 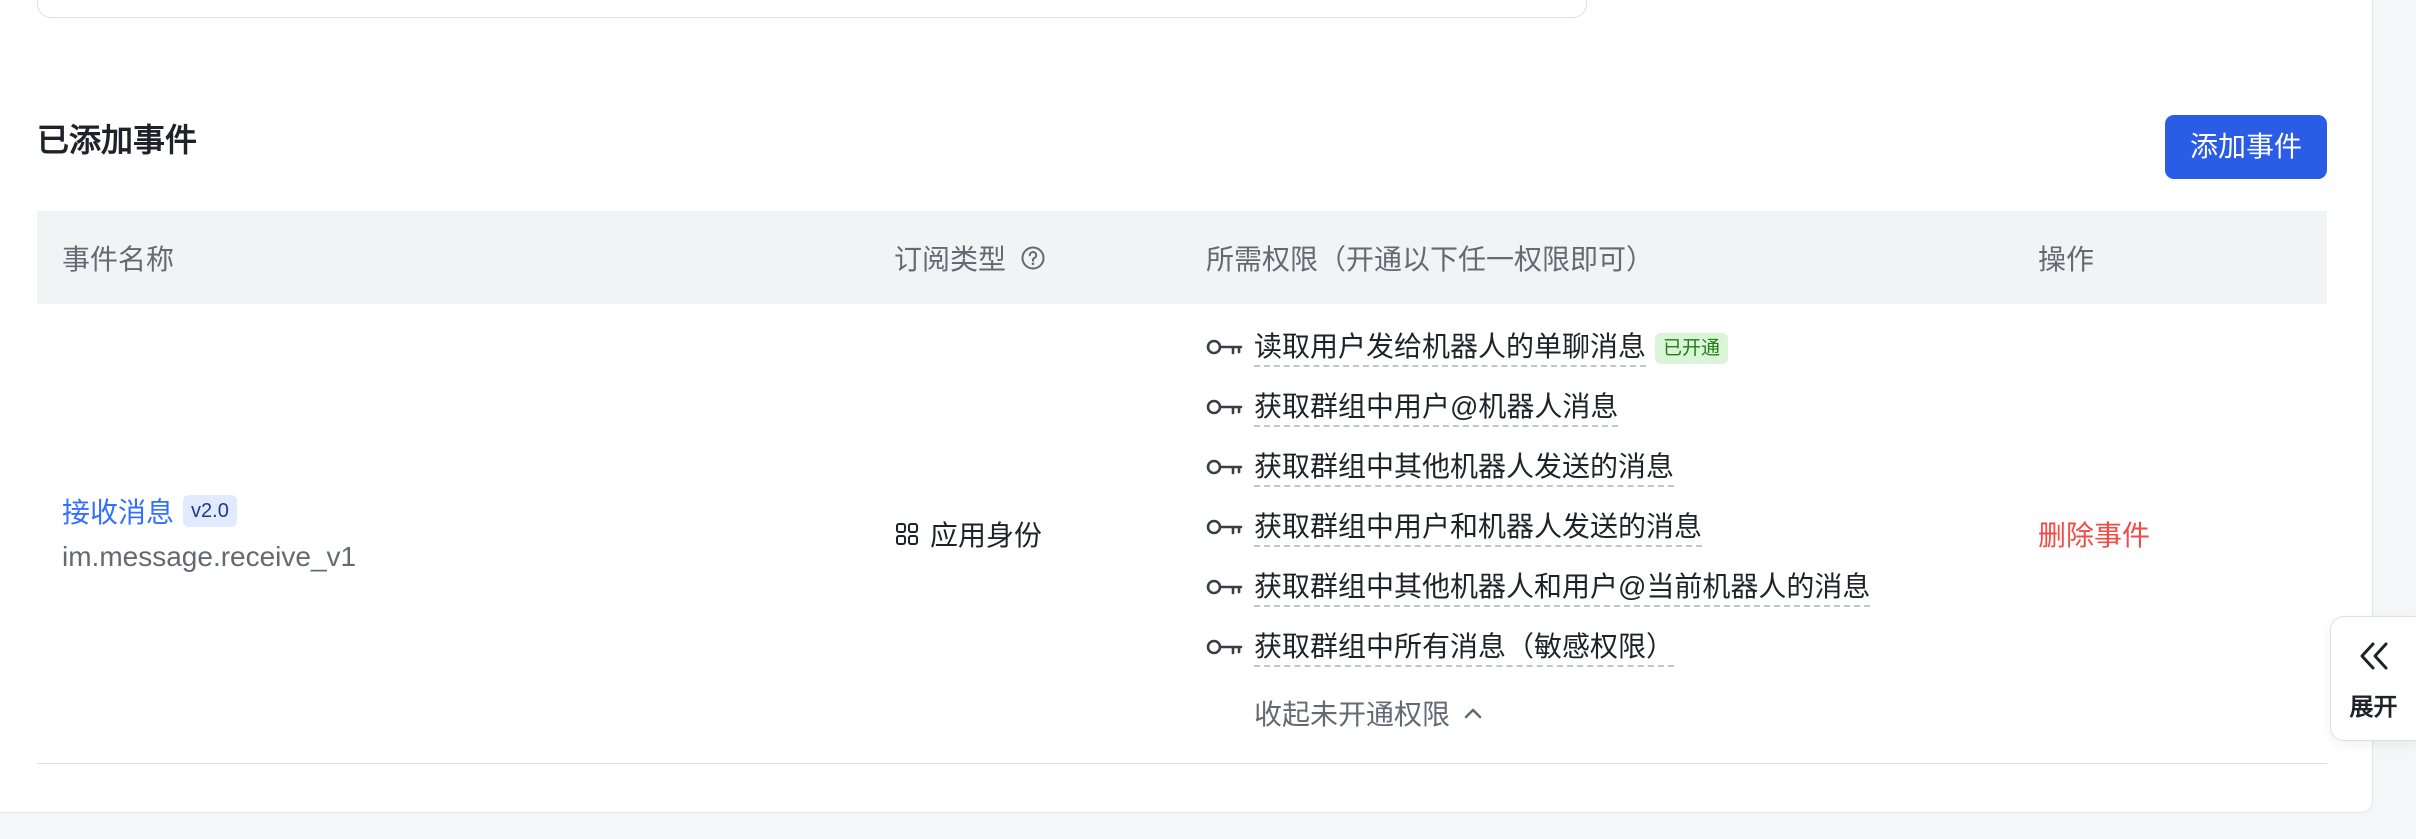 What do you see at coordinates (1450, 348) in the screenshot?
I see `permission-label: 读取用户发给机器人的单聊消息` at bounding box center [1450, 348].